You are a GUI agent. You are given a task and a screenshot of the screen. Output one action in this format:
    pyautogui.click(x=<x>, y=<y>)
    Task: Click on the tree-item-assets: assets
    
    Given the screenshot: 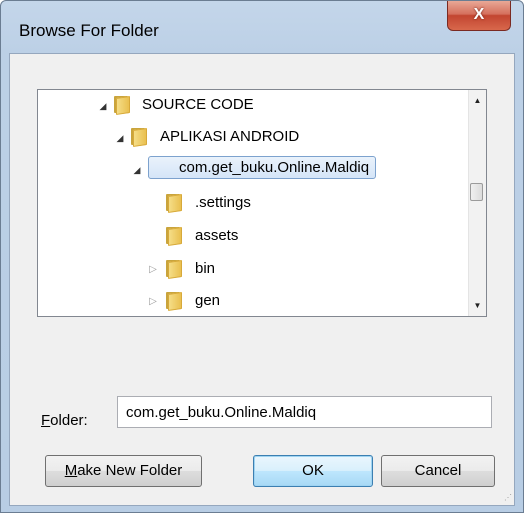 What is the action you would take?
    pyautogui.click(x=248, y=237)
    